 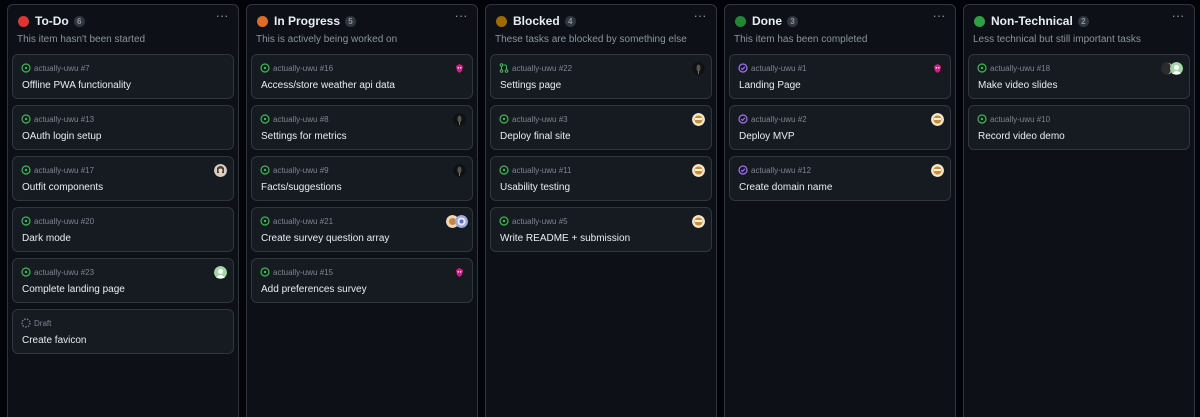 I want to click on column-title: In Progress 5, so click(x=315, y=21).